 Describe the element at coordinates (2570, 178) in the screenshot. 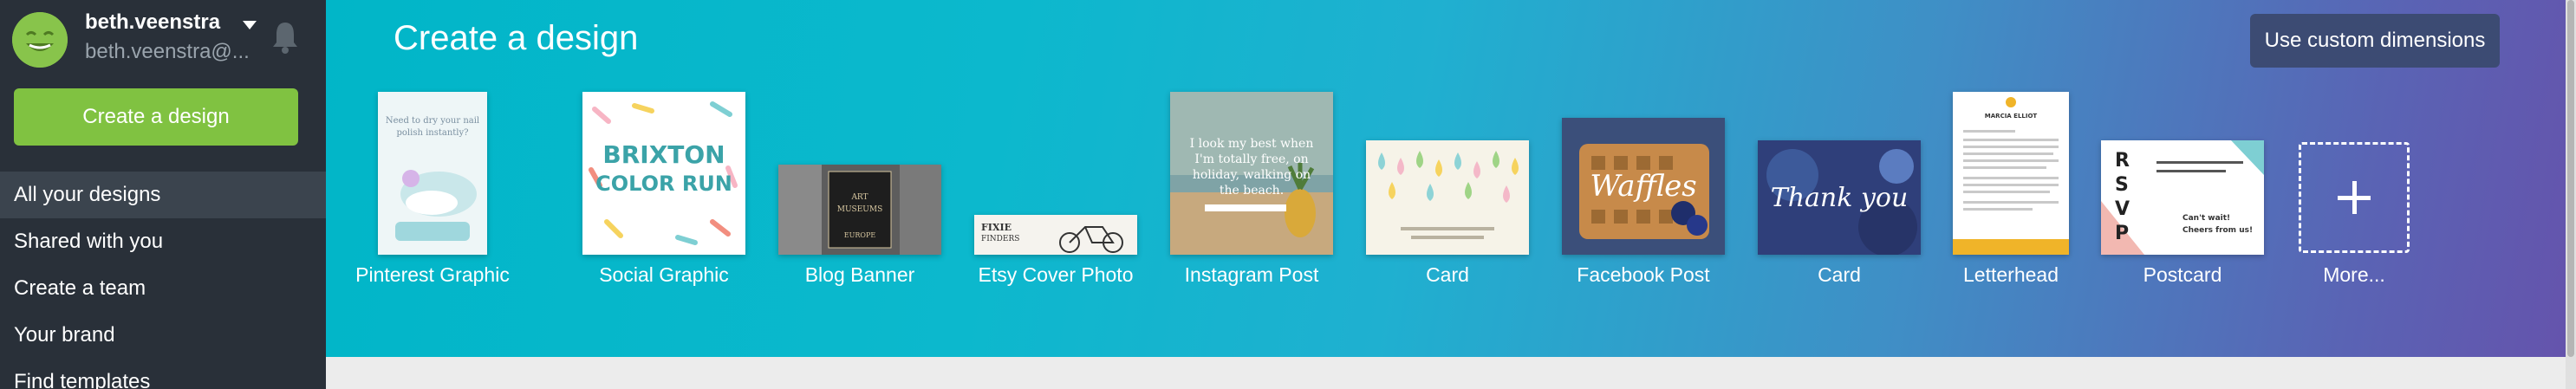

I see `scrollbar-thumb` at that location.